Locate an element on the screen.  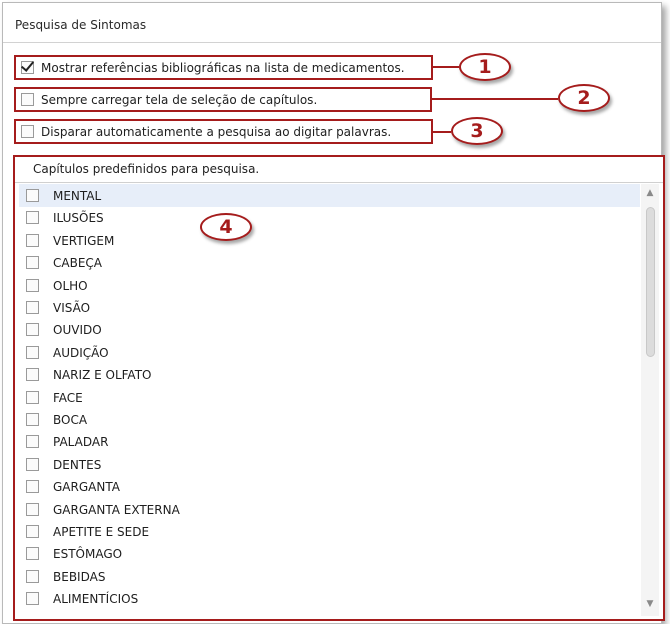
chapter-row: VERTIGEM is located at coordinates (329, 240).